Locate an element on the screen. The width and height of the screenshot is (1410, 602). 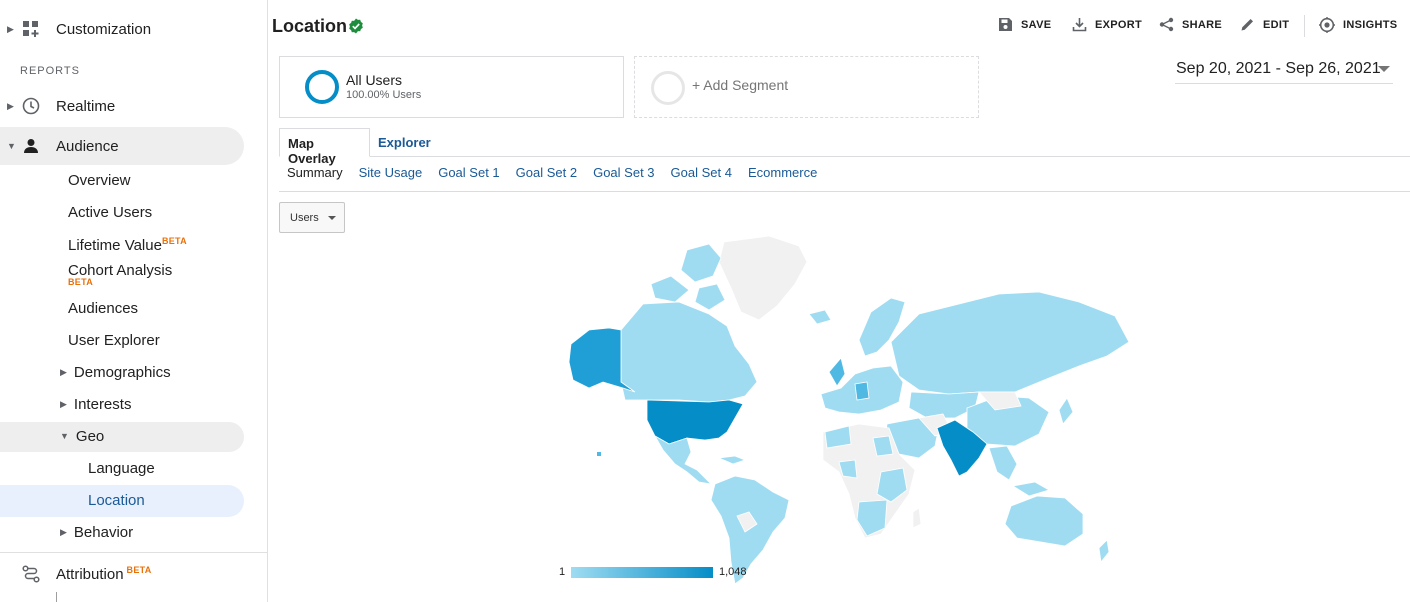
sidebar-item-realtime: ▶ Realtime is located at coordinates (122, 106).